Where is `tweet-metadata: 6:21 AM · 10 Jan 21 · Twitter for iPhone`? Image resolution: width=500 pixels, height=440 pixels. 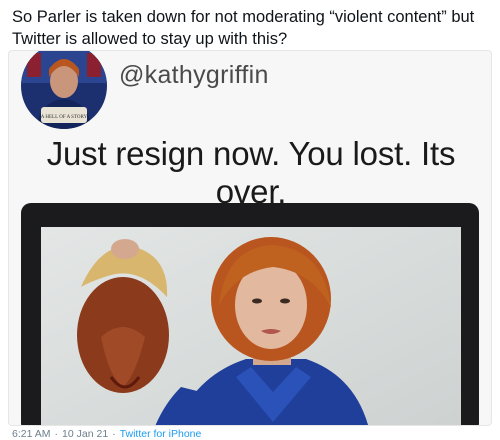 tweet-metadata: 6:21 AM · 10 Jan 21 · Twitter for iPhone is located at coordinates (106, 434).